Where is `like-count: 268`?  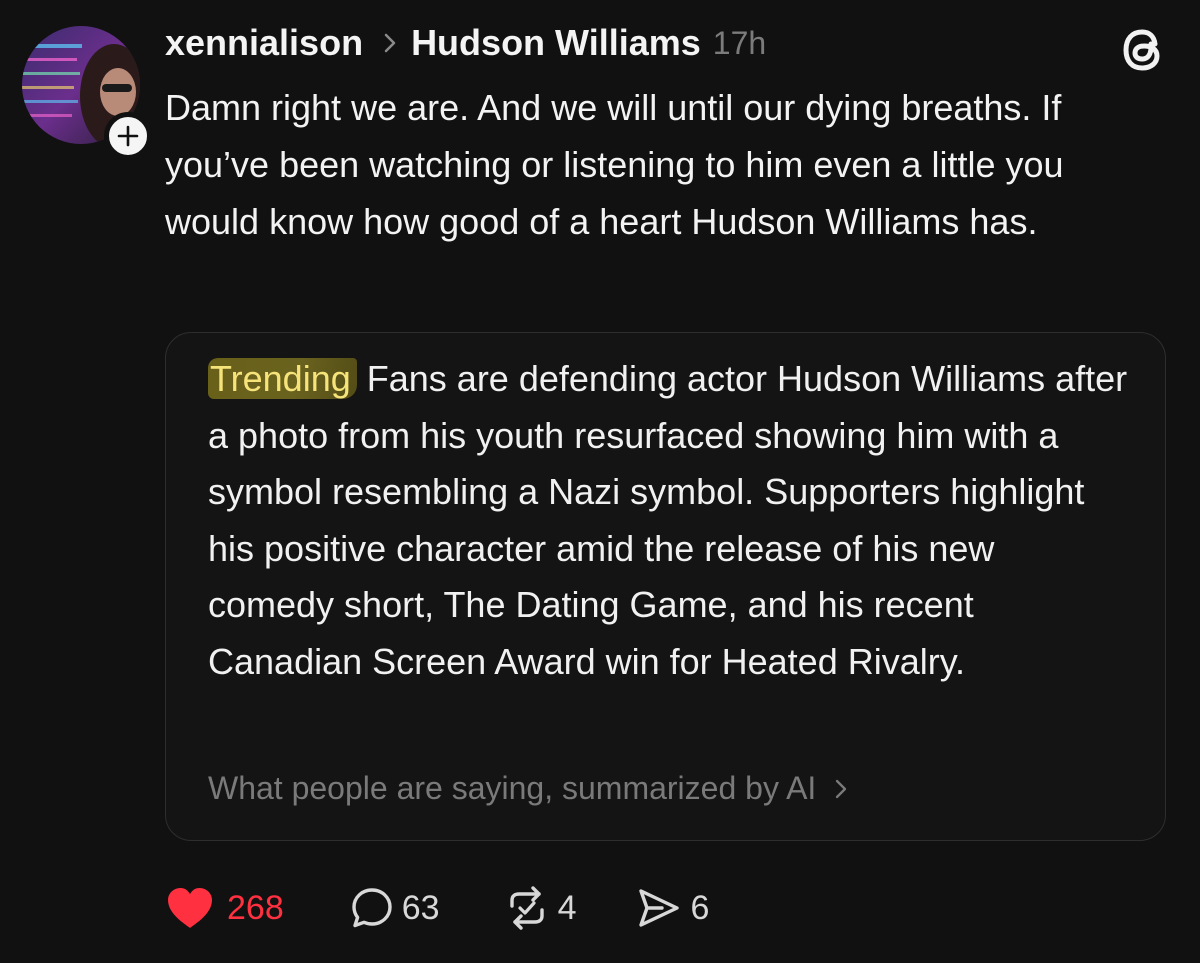
like-count: 268 is located at coordinates (255, 907).